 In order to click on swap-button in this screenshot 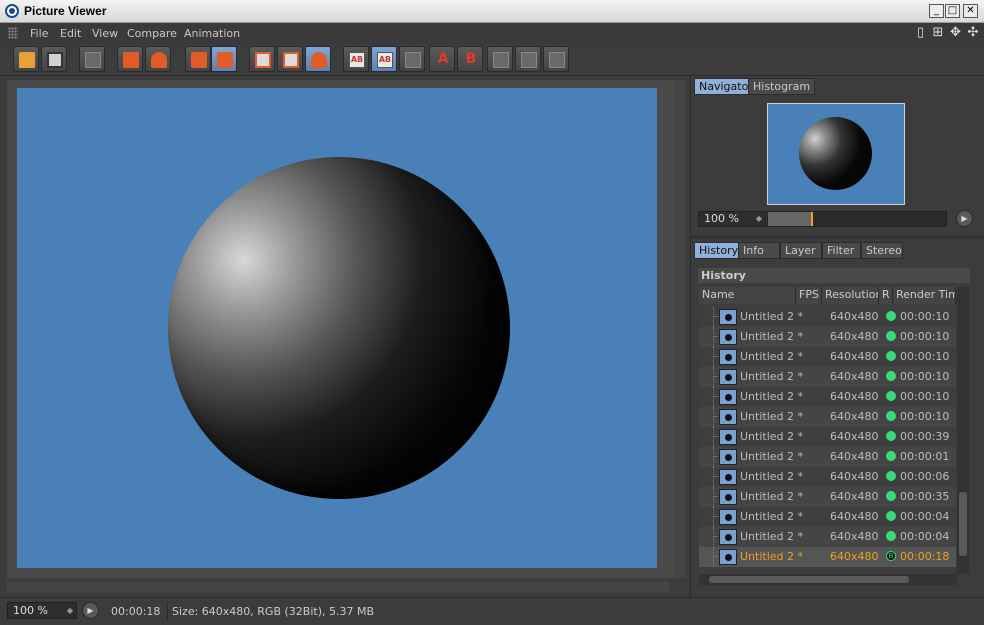, I will do `click(500, 59)`.